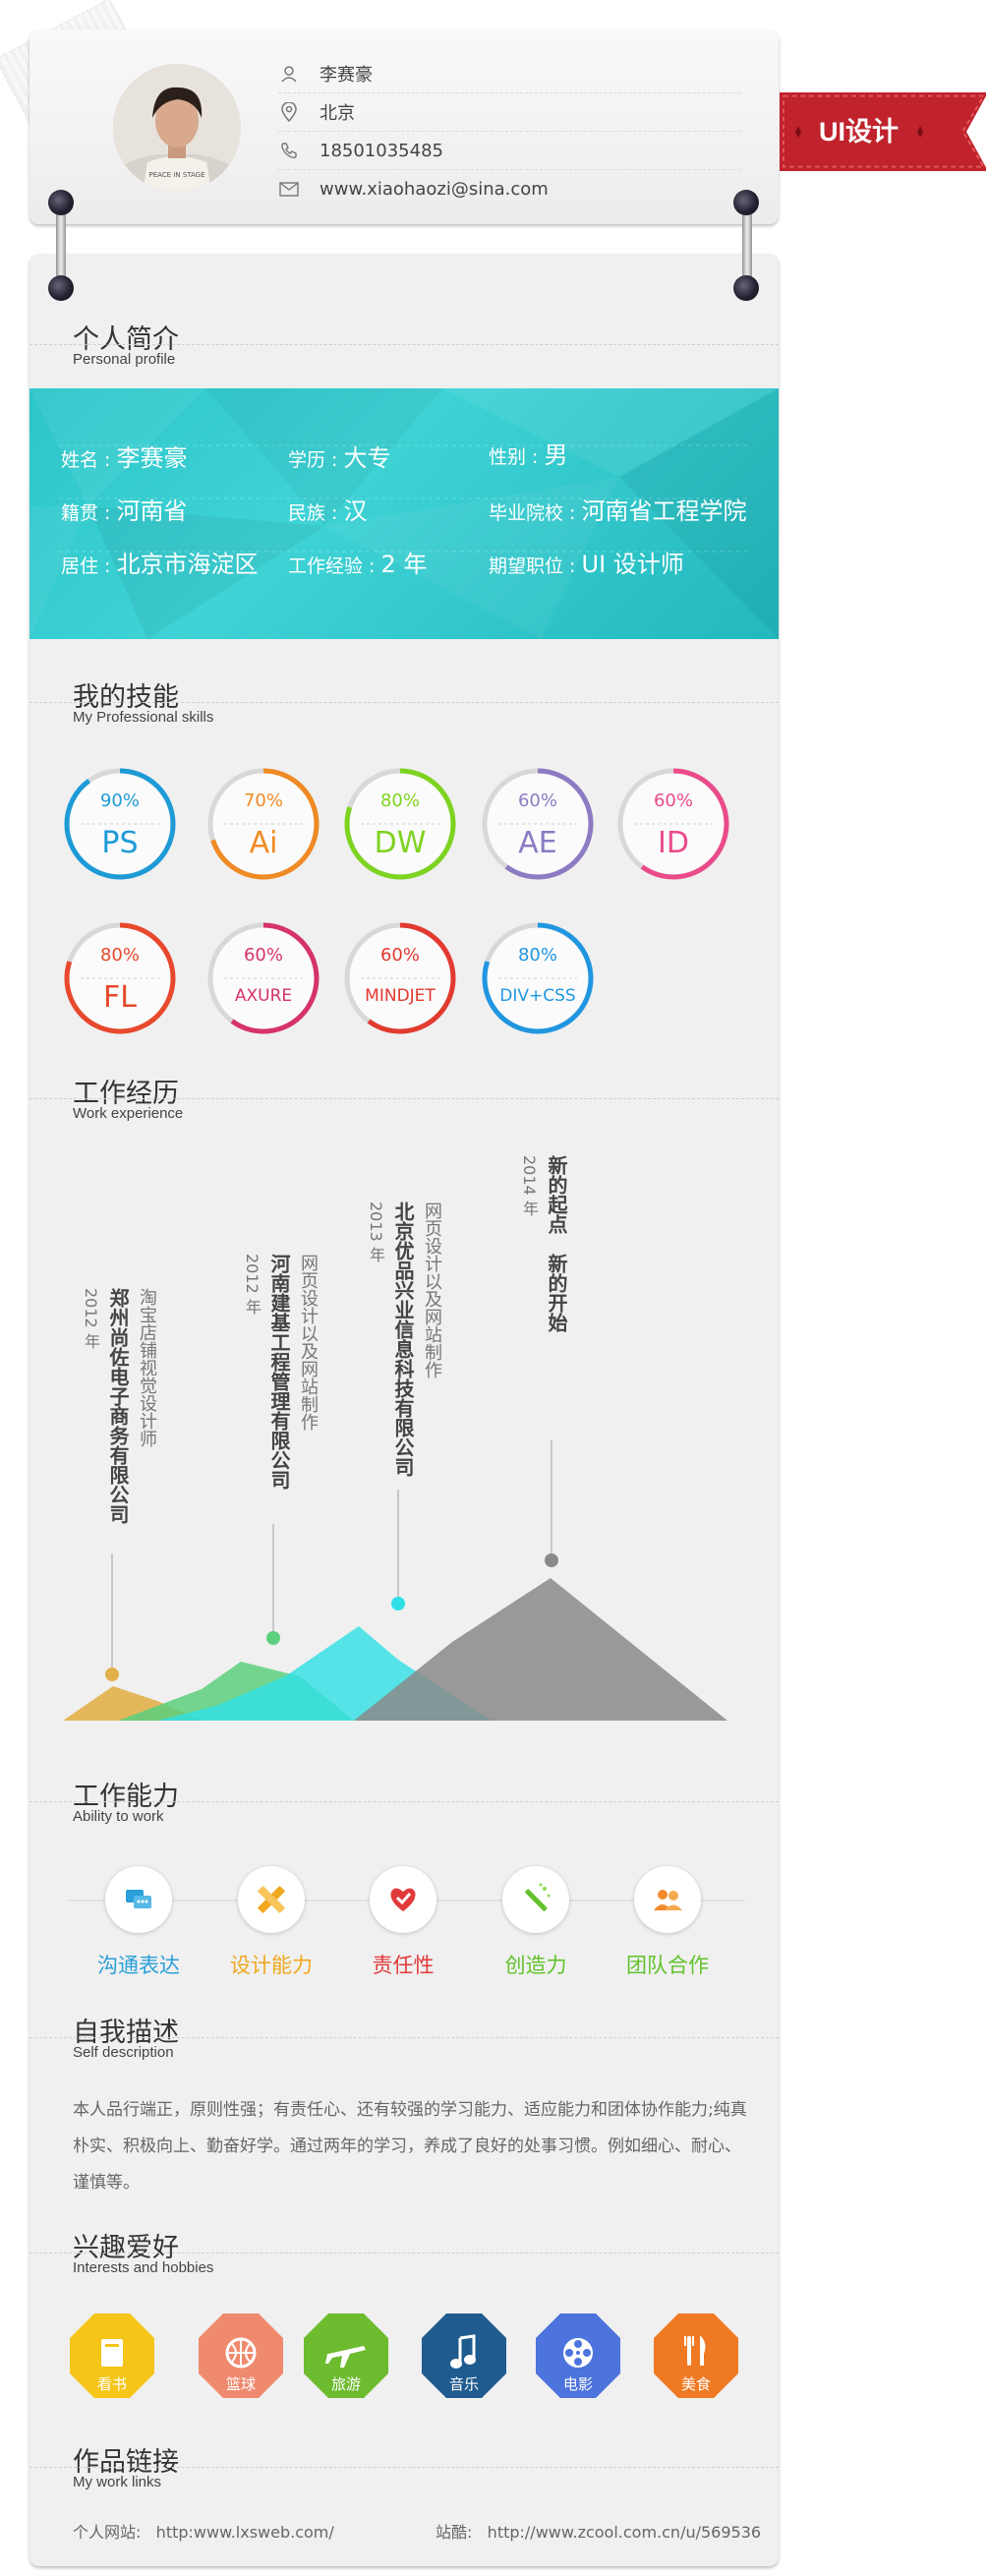  I want to click on profile-position-label: 期望职位 :, so click(532, 566).